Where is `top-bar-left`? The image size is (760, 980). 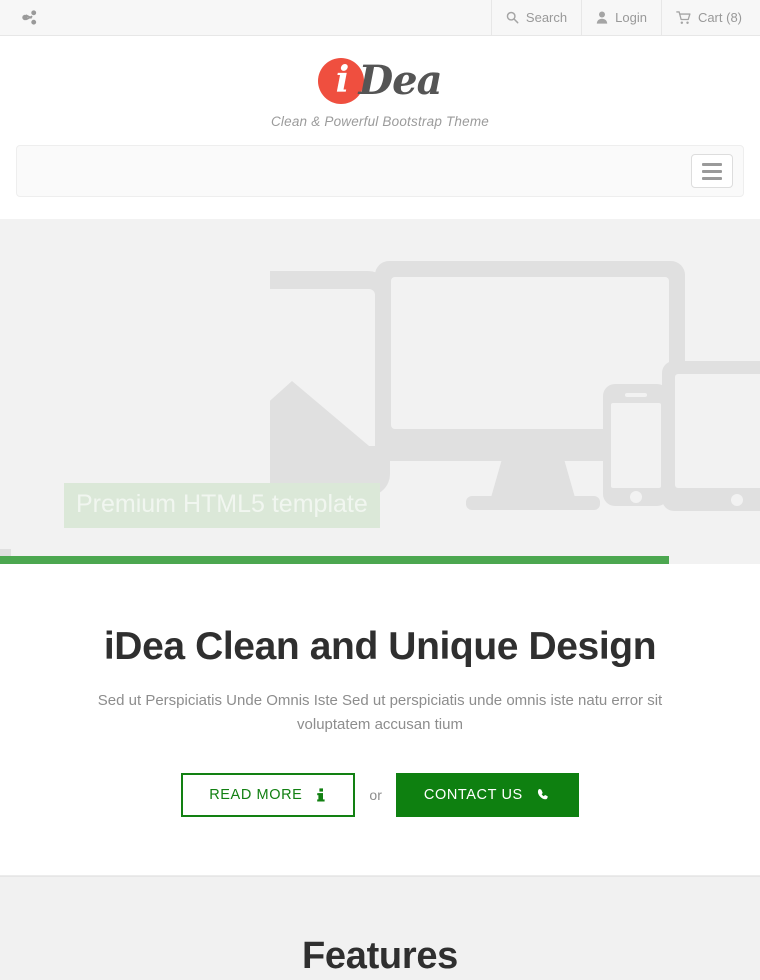
top-bar-left is located at coordinates (29, 18).